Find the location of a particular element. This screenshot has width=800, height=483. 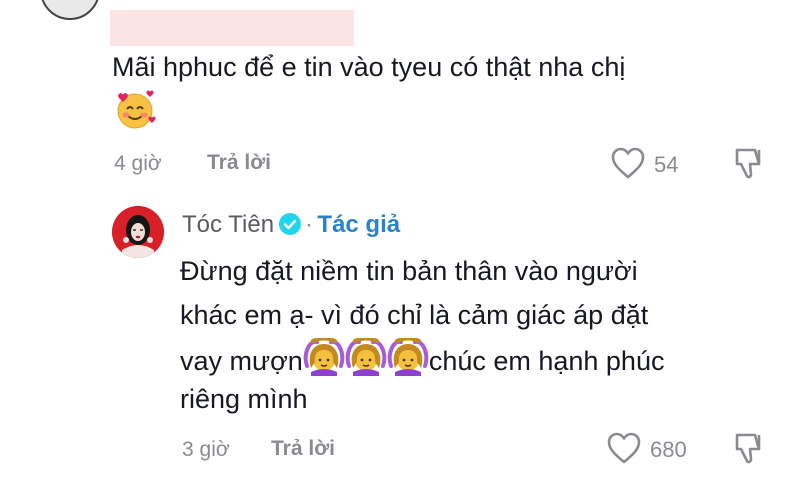

reply-header: Tóc Tiên · Tác giả is located at coordinates (291, 225).